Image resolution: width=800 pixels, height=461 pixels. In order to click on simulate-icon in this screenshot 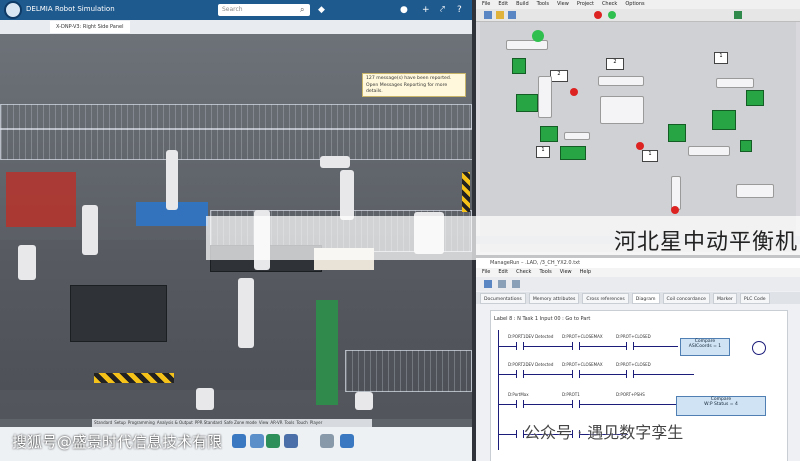, I will do `click(327, 441)`.